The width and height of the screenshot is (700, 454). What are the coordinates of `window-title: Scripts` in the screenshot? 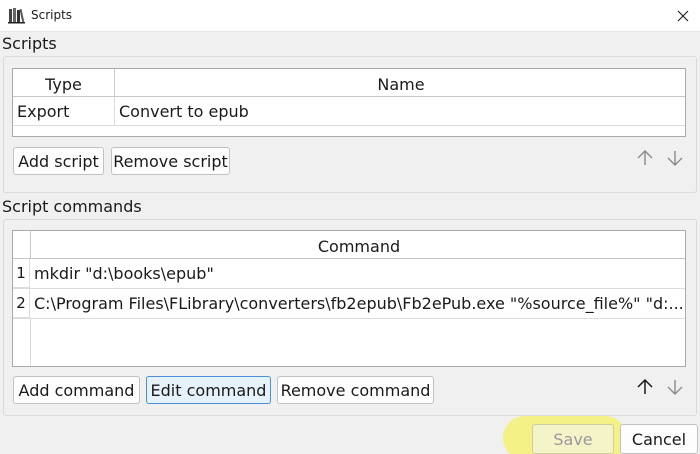 It's located at (52, 15).